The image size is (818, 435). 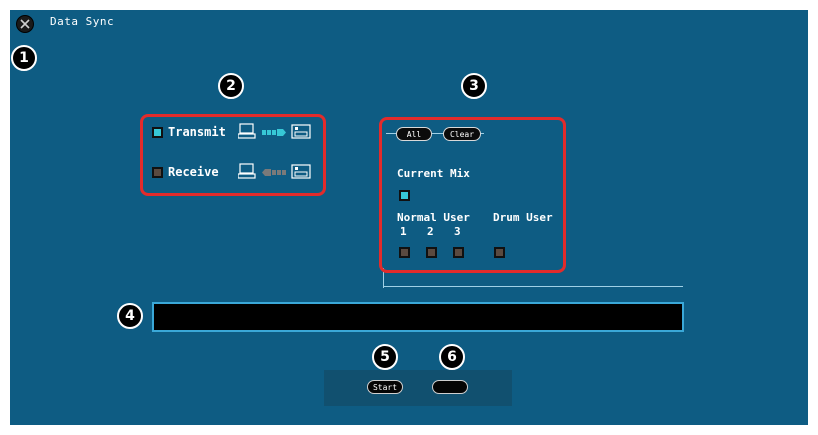 What do you see at coordinates (433, 173) in the screenshot?
I see `current-mix-label: Current Mix` at bounding box center [433, 173].